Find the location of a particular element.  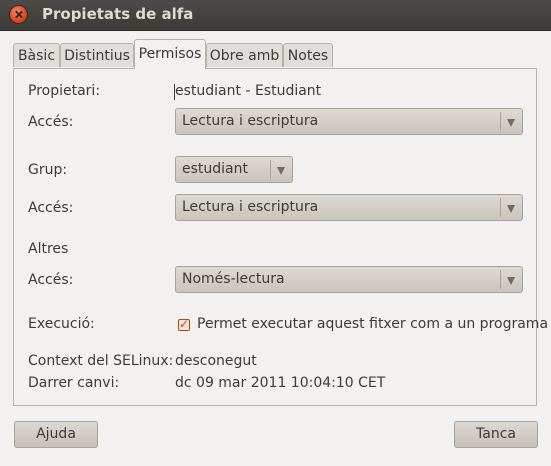

owner-label: Propietari: is located at coordinates (64, 91).